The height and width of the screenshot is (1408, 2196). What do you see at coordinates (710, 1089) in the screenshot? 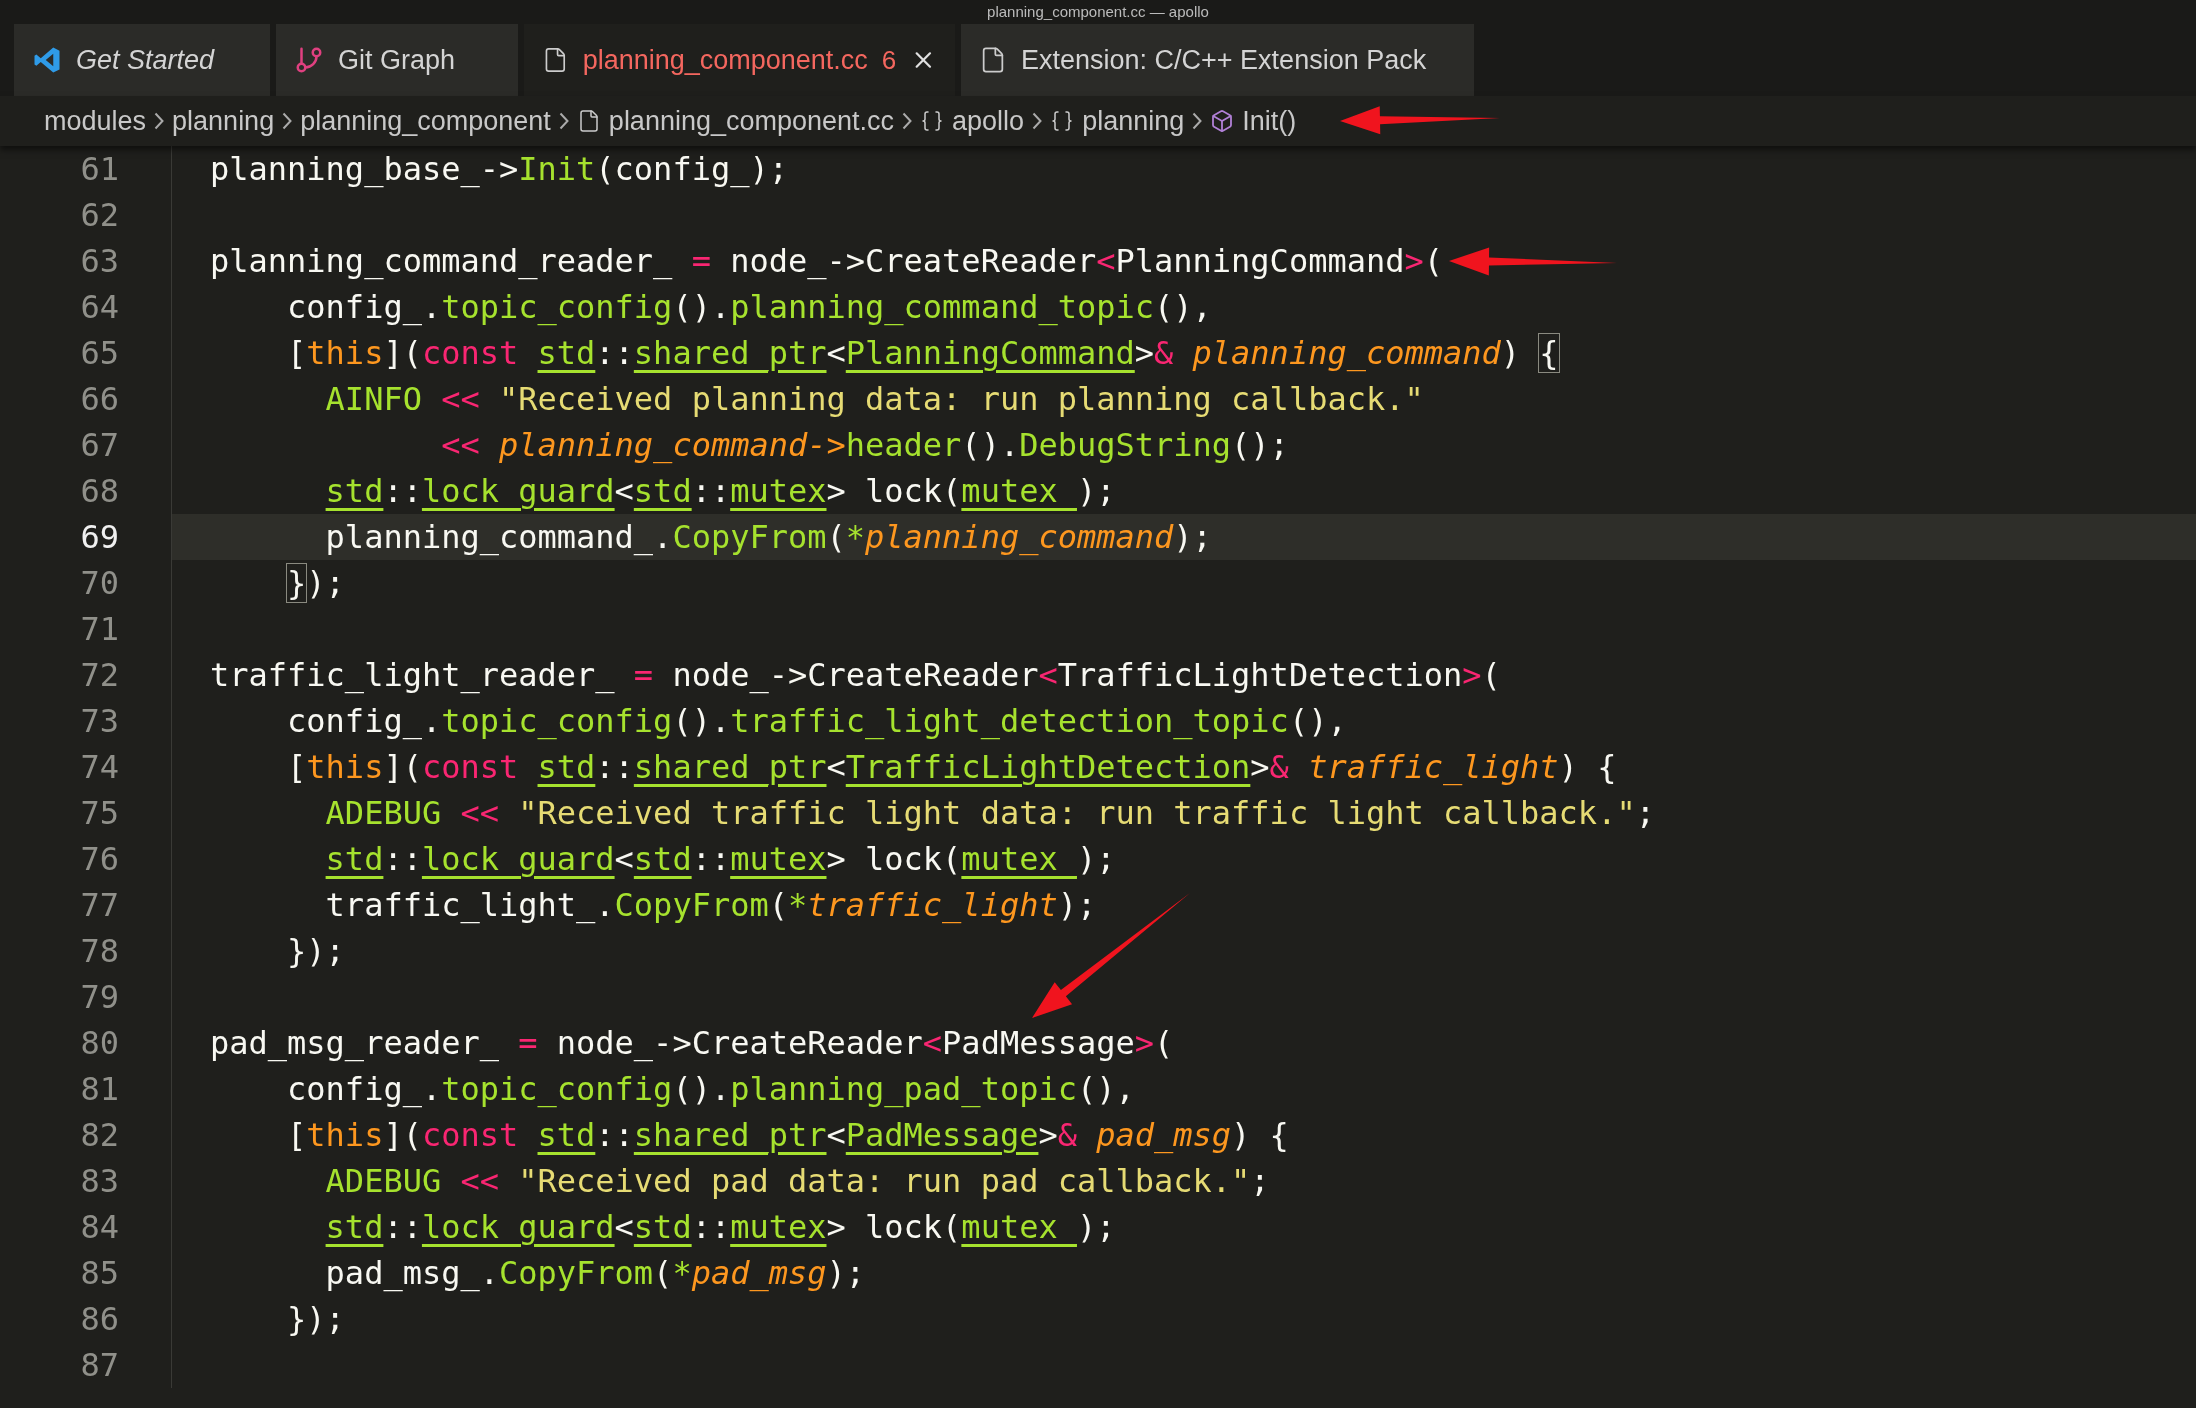
I see `code-line: config_.topic_config().planning_pad_topic(),` at bounding box center [710, 1089].